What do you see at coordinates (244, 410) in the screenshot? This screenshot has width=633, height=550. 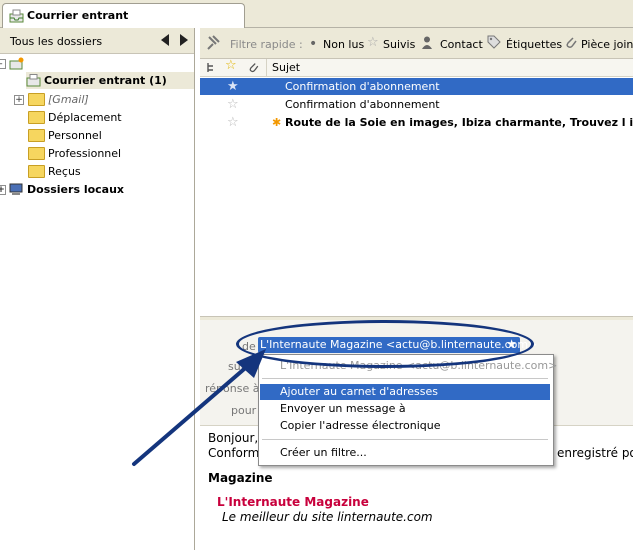 I see `to-label: pour` at bounding box center [244, 410].